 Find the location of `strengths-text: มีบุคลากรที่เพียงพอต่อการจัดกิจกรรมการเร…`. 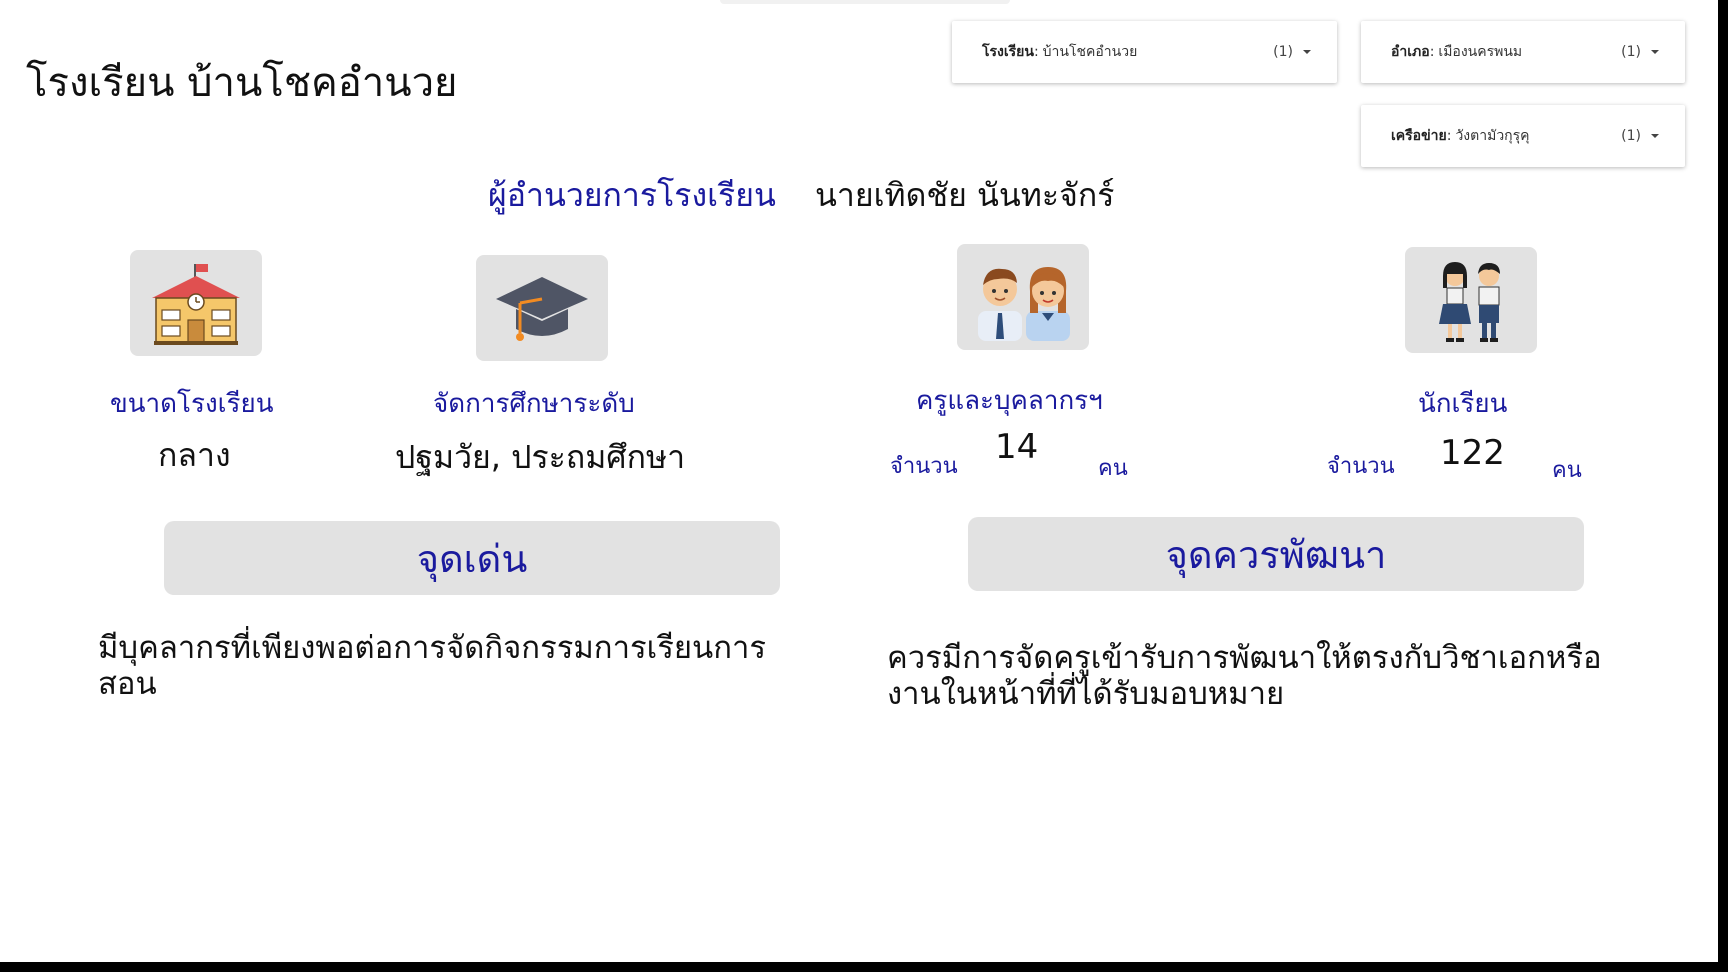

strengths-text: มีบุคลากรที่เพียงพอต่อการจัดกิจกรรมการเร… is located at coordinates (432, 666).